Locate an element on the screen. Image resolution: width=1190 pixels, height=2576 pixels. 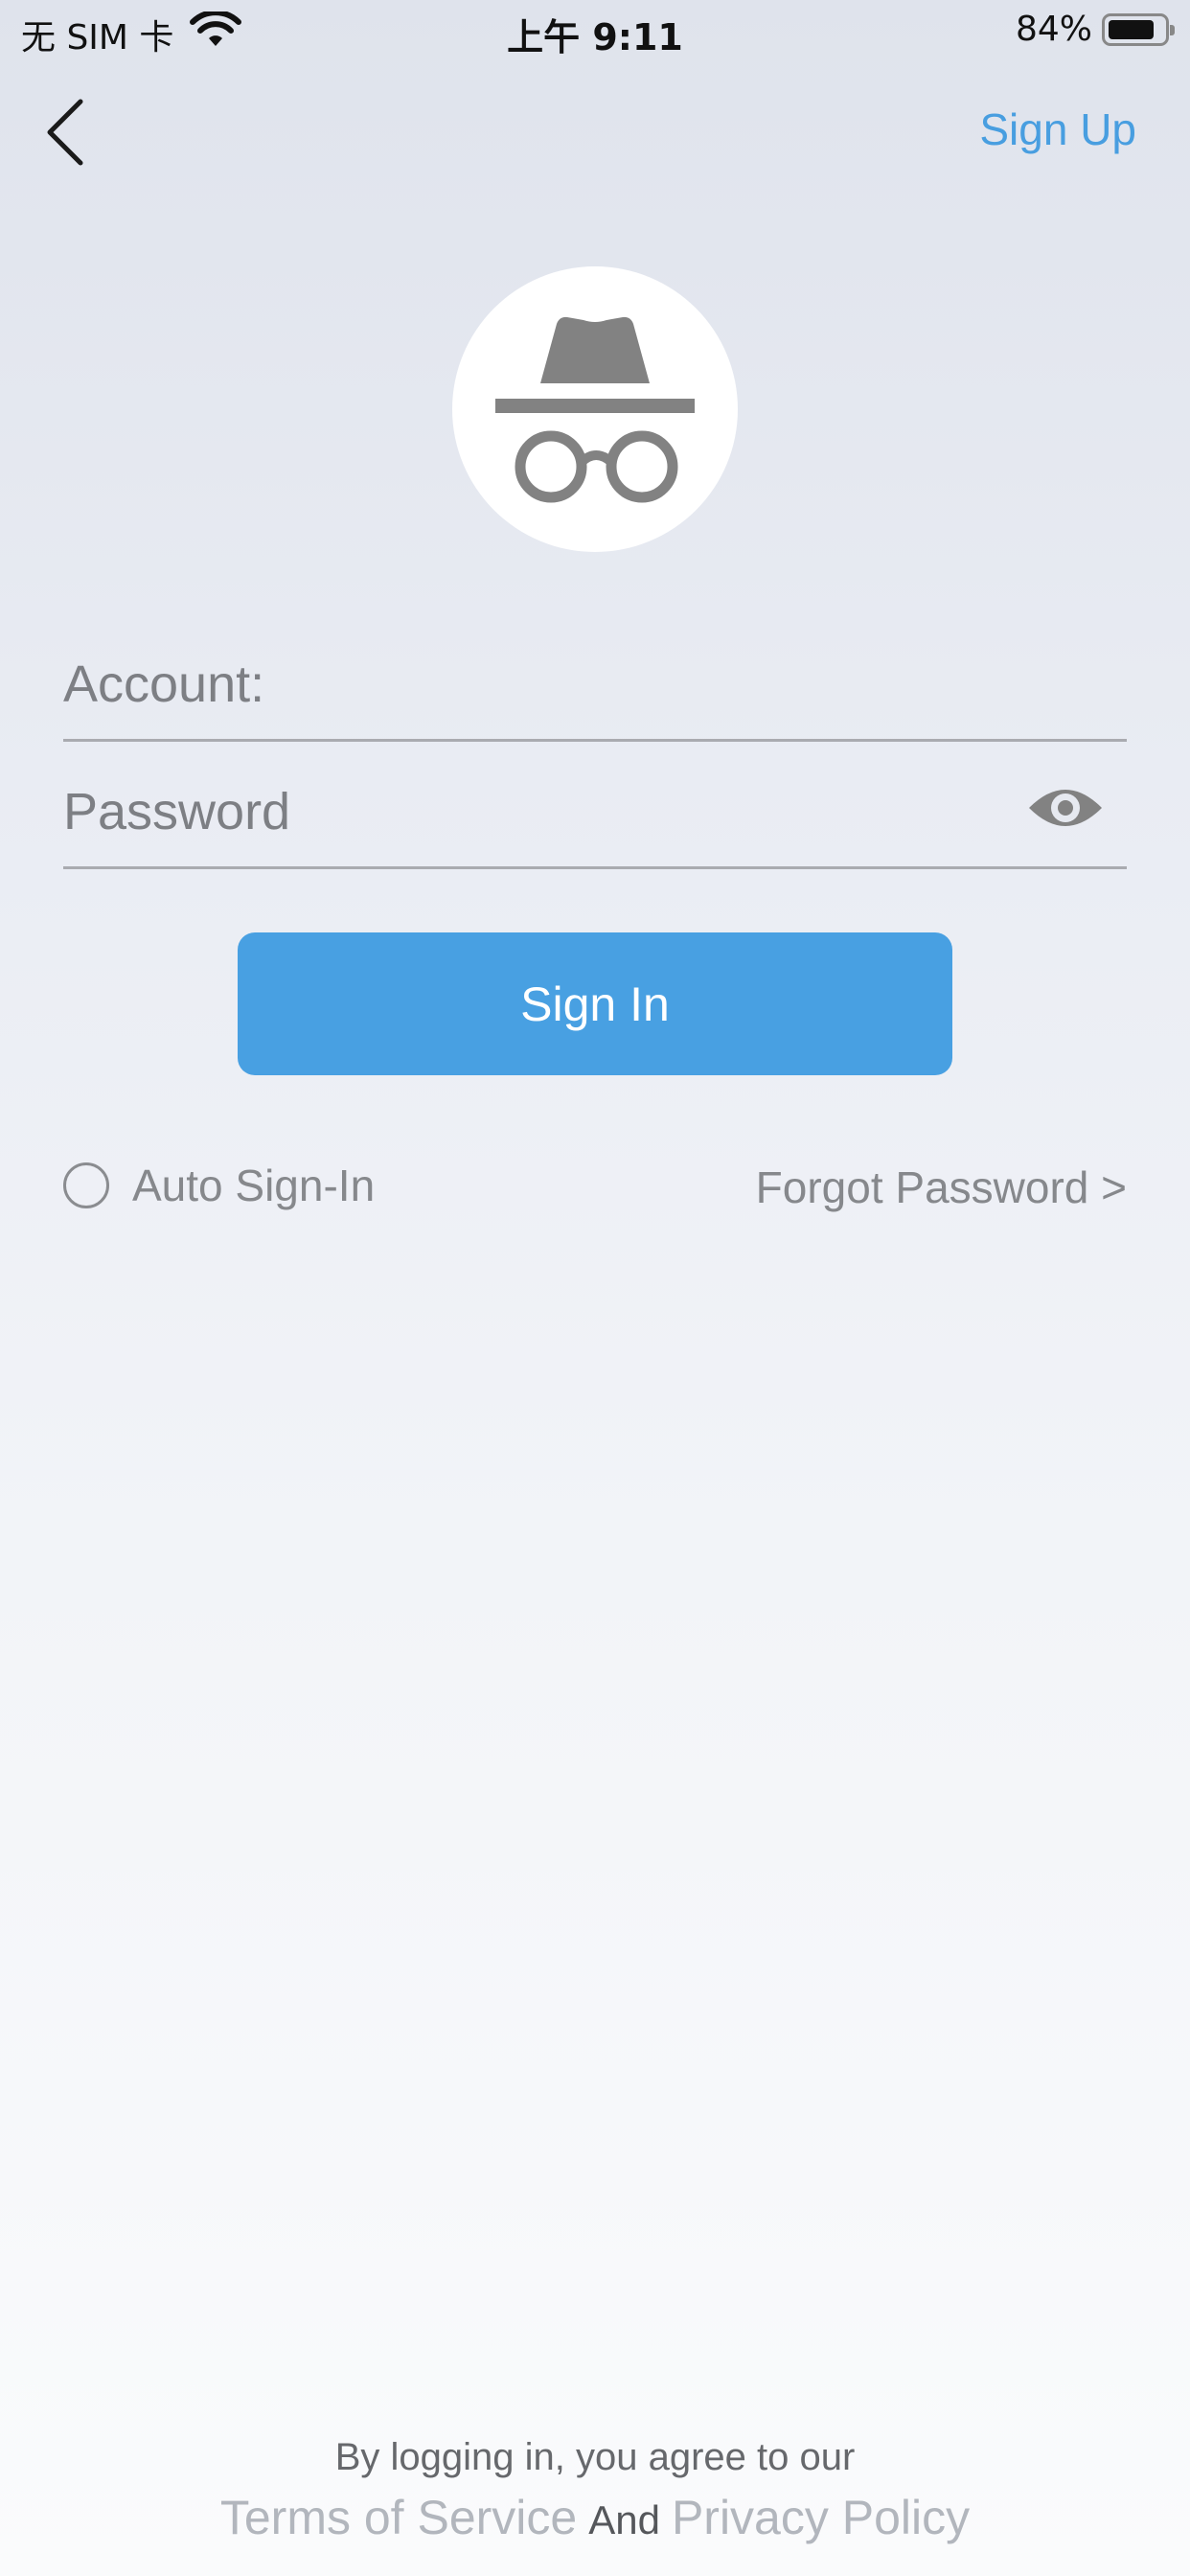
account-input is located at coordinates (523, 684).